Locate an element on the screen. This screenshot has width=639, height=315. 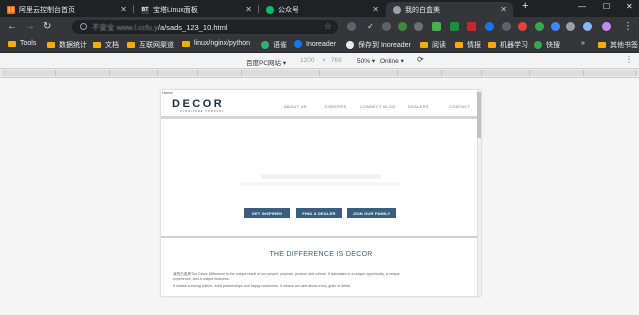
hero-subtext is located at coordinates (321, 184).